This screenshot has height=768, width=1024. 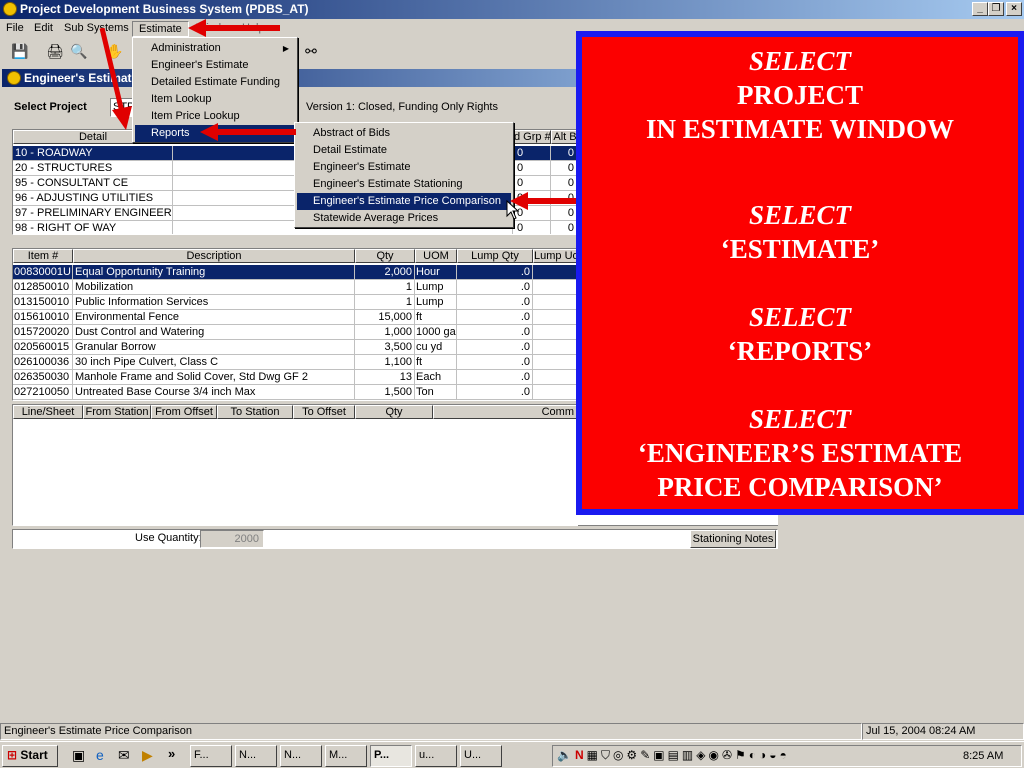 What do you see at coordinates (214, 287) in the screenshot?
I see `item-description-cell: Mobilization` at bounding box center [214, 287].